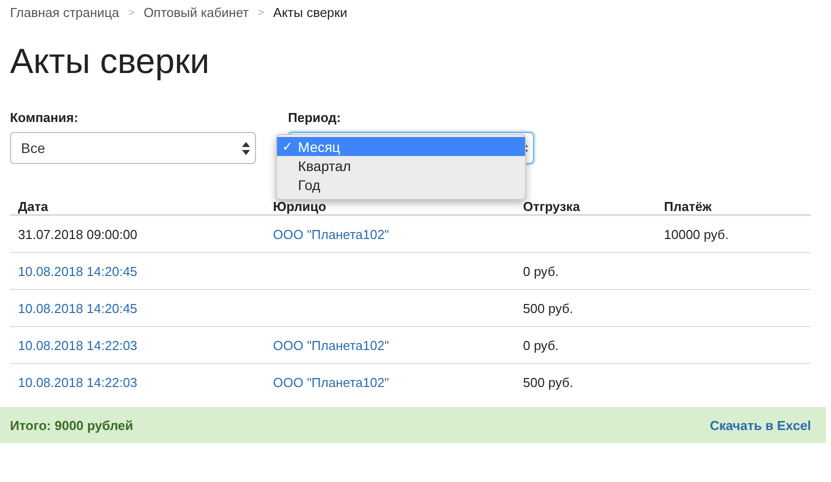 Image resolution: width=831 pixels, height=482 pixels. What do you see at coordinates (33, 206) in the screenshot?
I see `column-header: Дата` at bounding box center [33, 206].